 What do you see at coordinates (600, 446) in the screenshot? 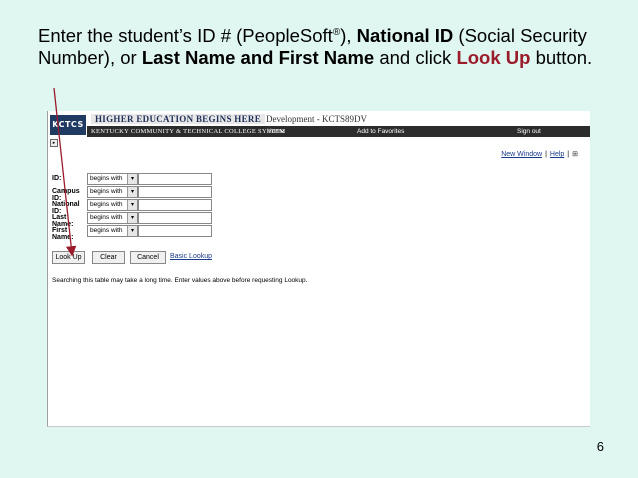
I see `slide-number: 6` at bounding box center [600, 446].